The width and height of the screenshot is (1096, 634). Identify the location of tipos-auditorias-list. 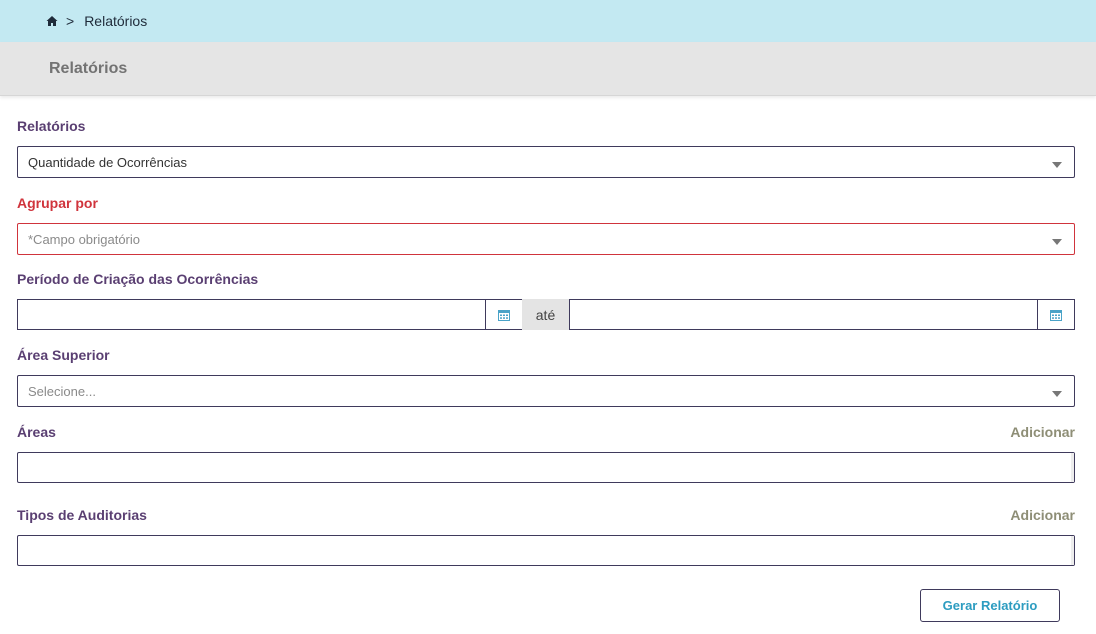
(546, 550).